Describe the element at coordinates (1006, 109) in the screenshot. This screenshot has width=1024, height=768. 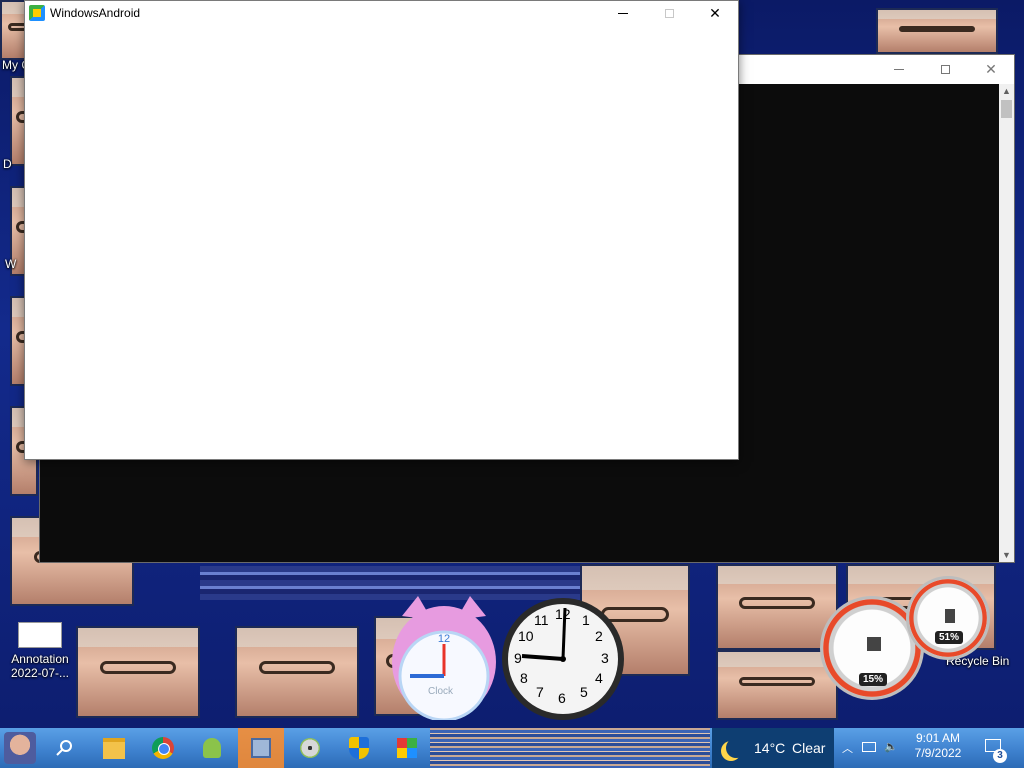
I see `scrollbar-thumb` at that location.